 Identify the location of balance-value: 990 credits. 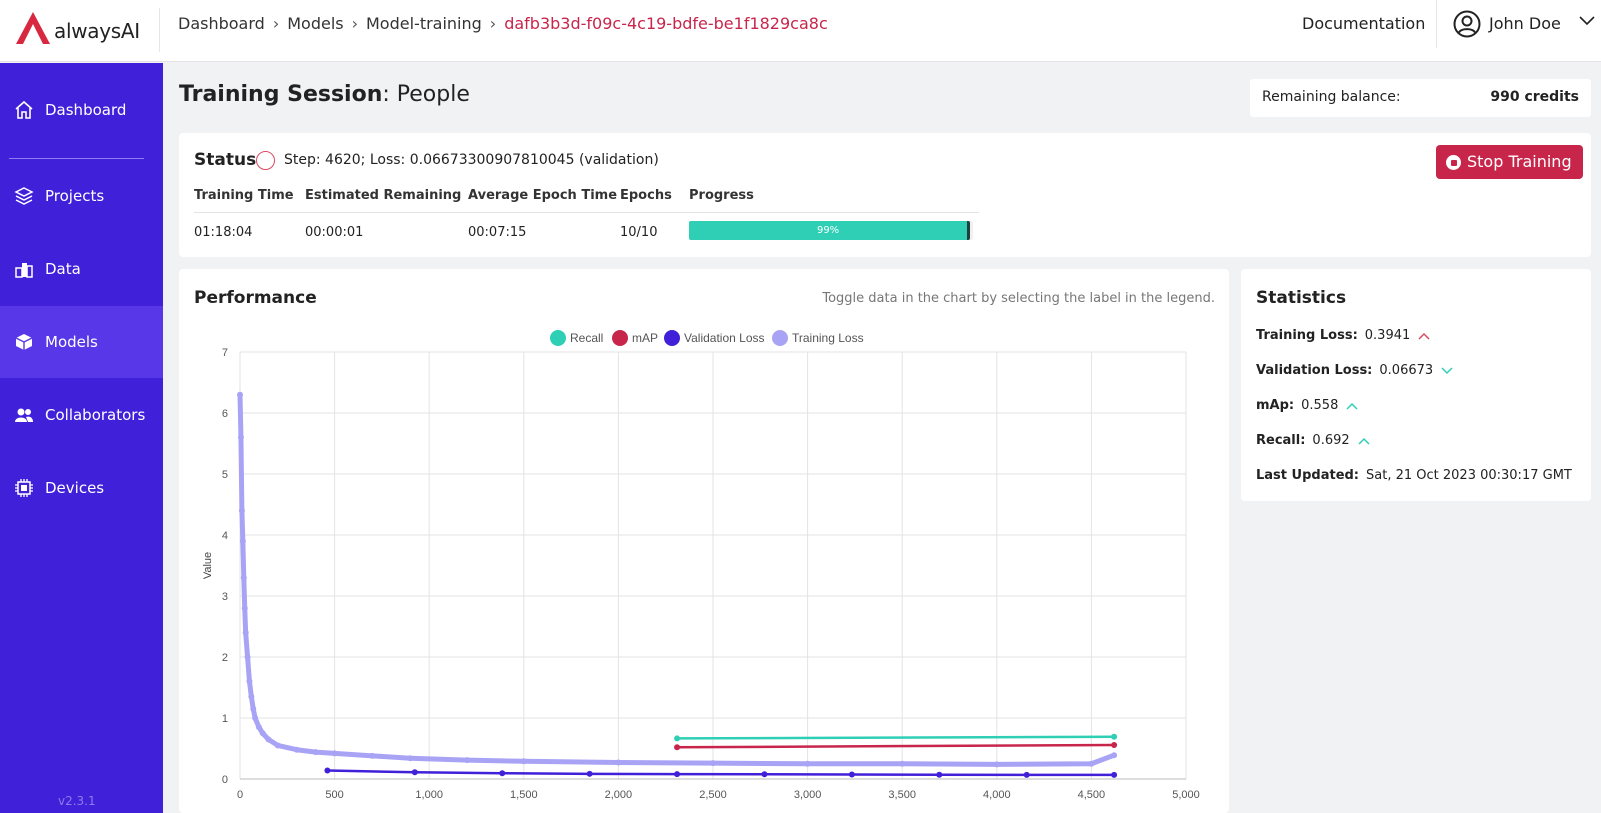
(1534, 97).